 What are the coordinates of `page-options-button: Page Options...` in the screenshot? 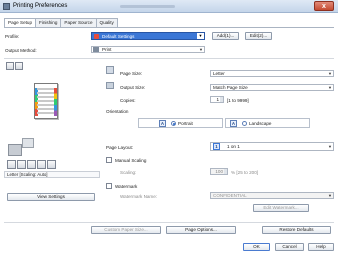 It's located at (201, 230).